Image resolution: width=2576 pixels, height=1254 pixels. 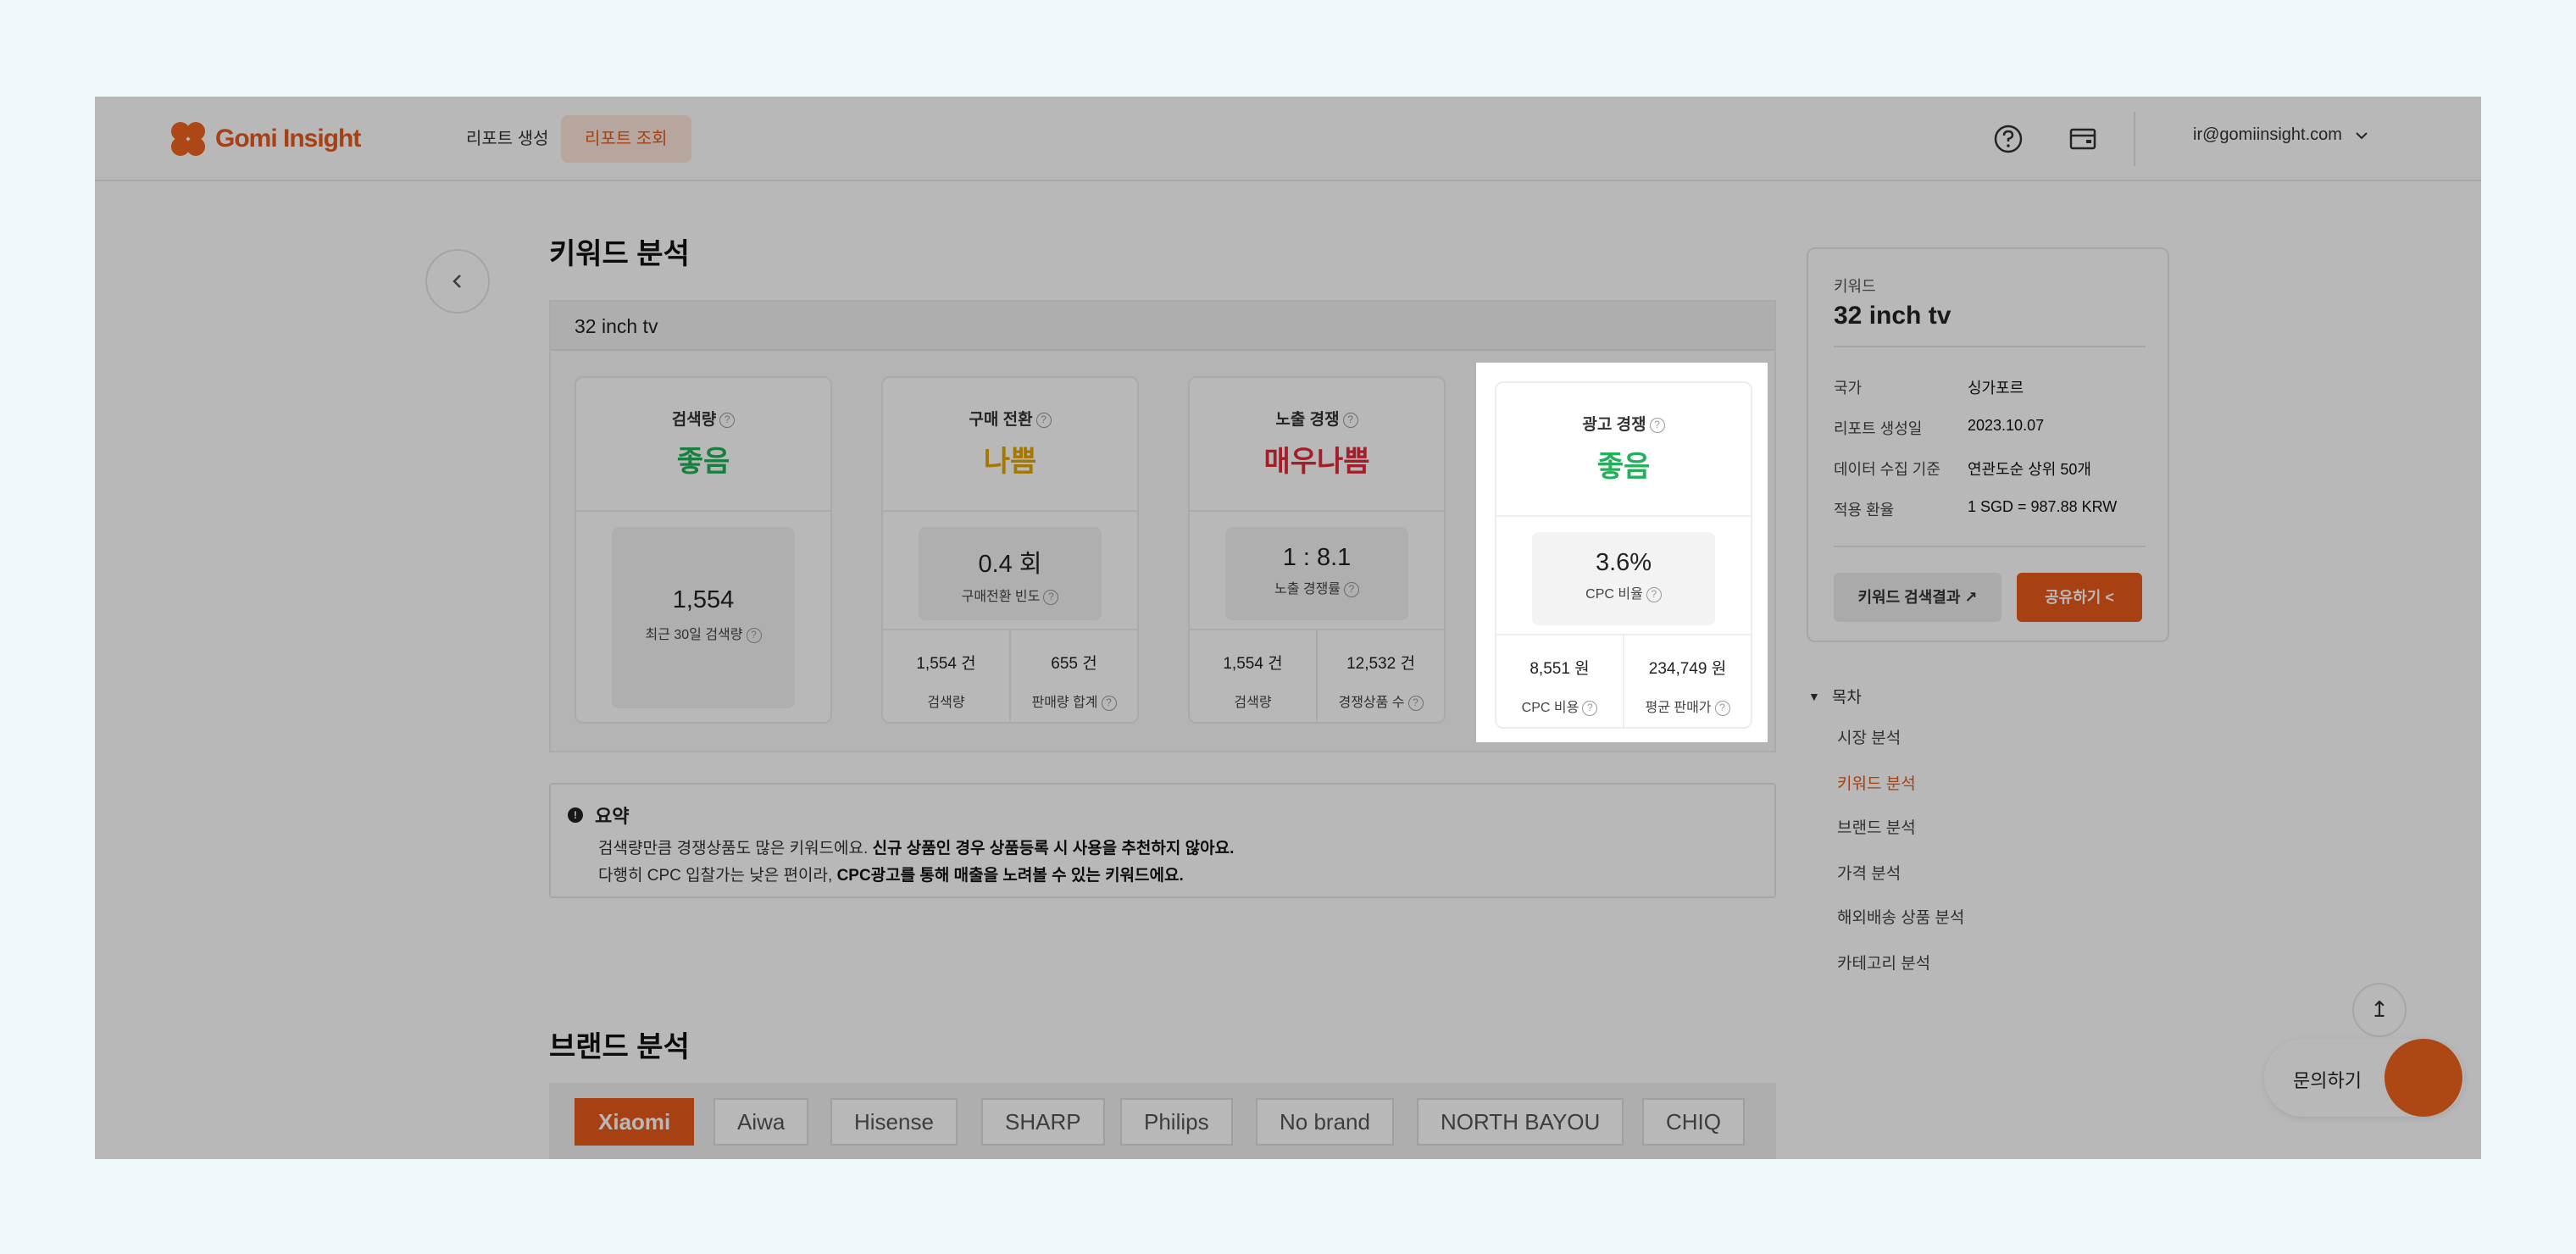 I want to click on share-icon: <, so click(x=2109, y=597).